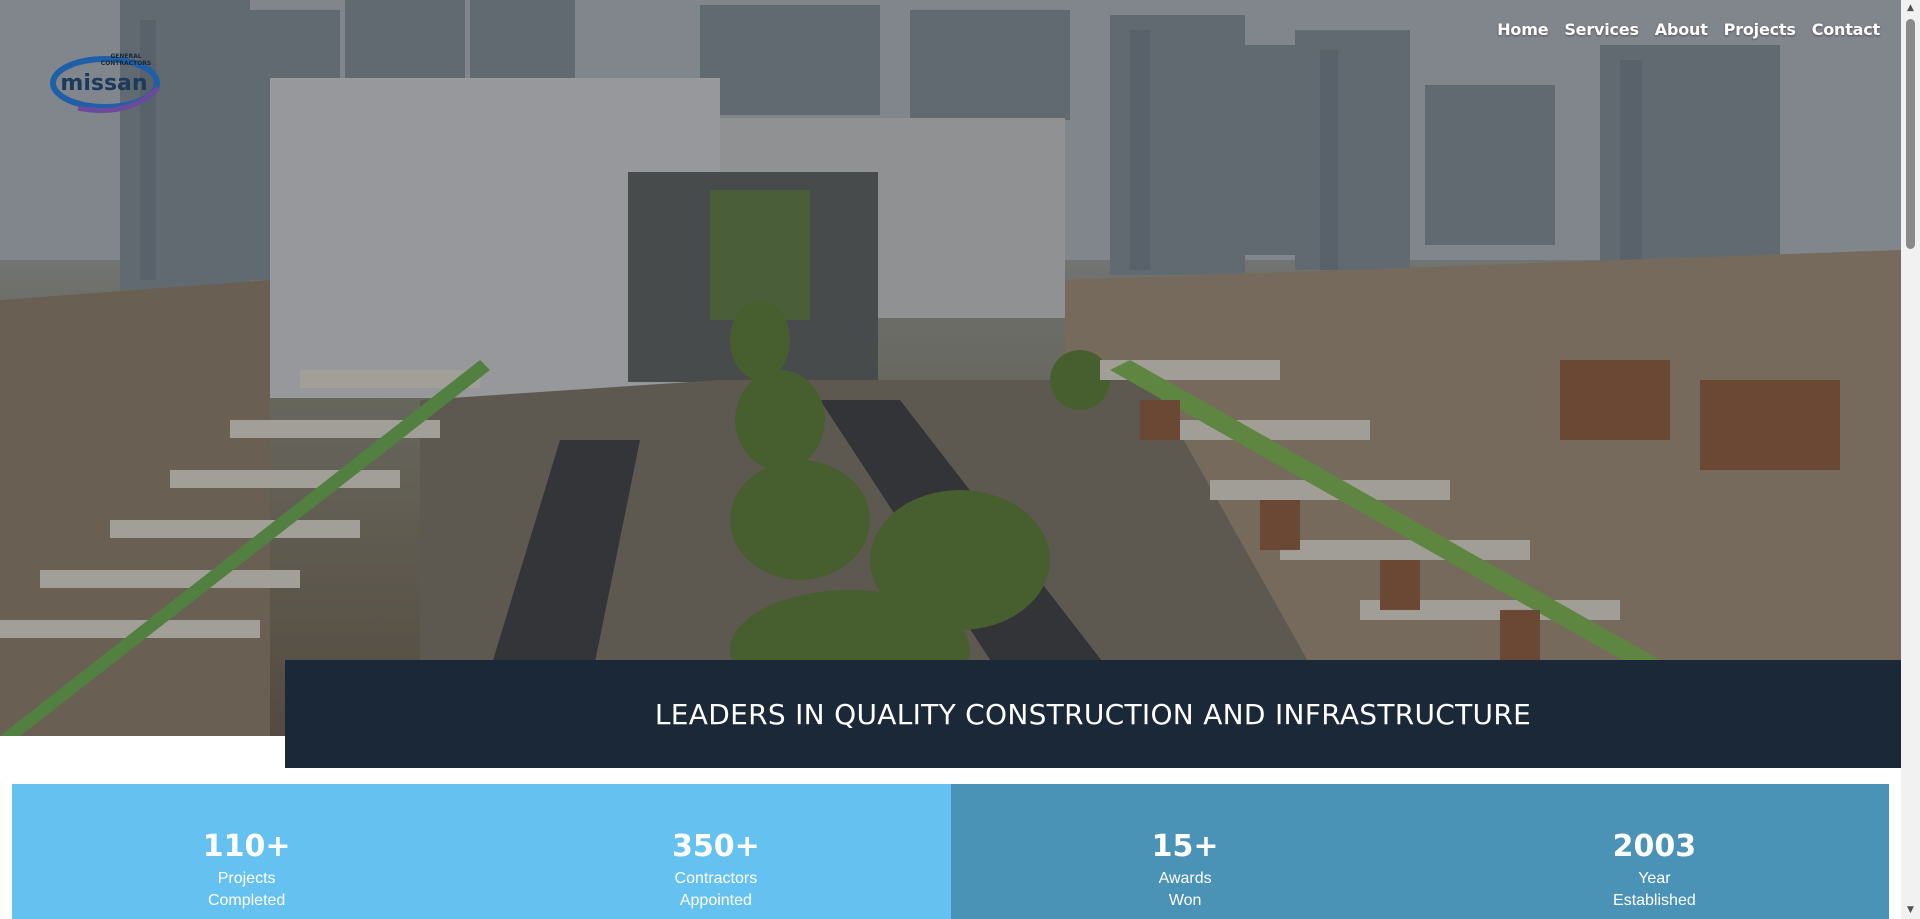  I want to click on stat-awards: 15+ Awards Won, so click(1185, 851).